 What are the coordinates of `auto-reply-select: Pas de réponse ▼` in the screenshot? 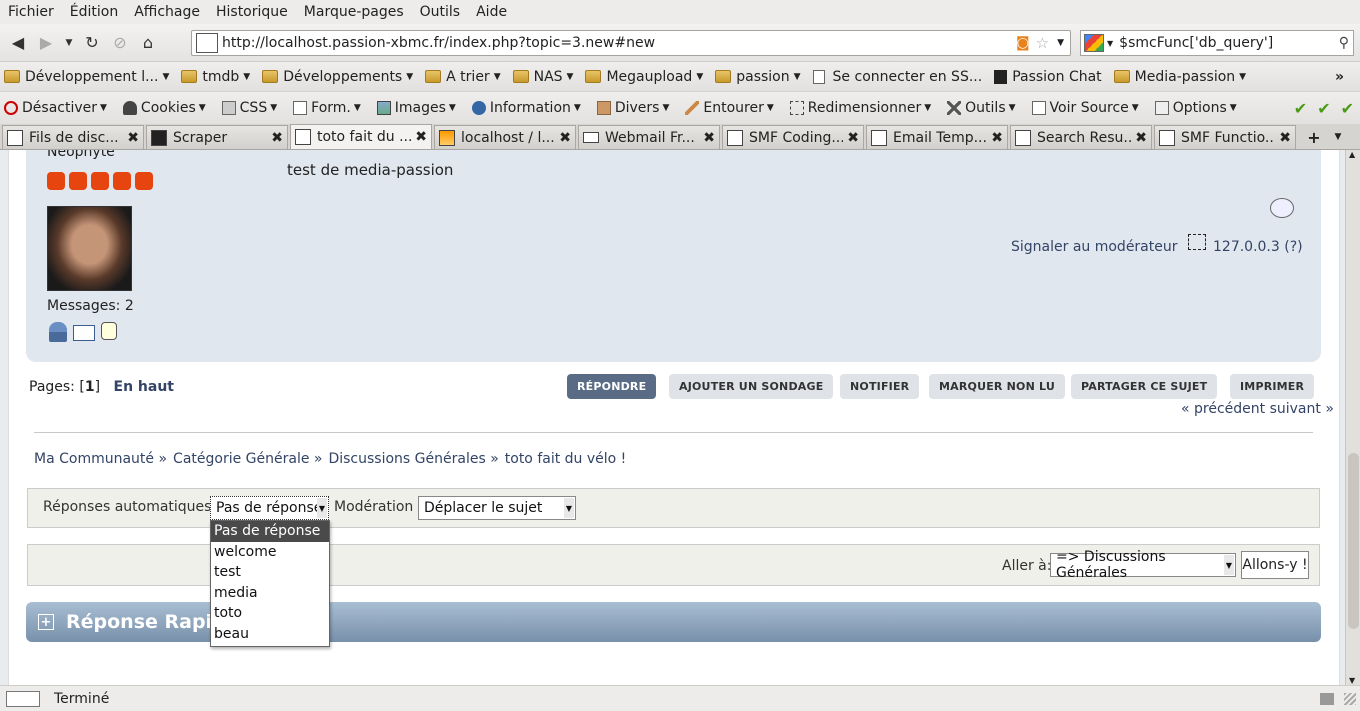 It's located at (269, 508).